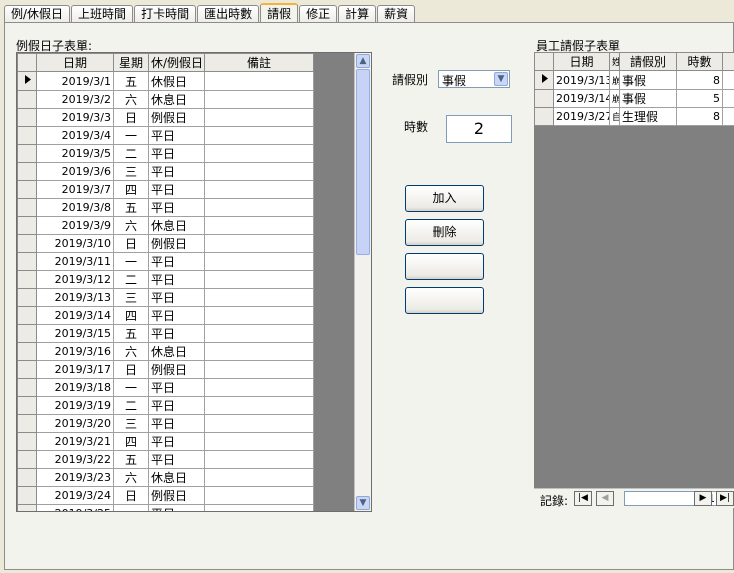 This screenshot has width=734, height=573. I want to click on last-record-icon: ▶|, so click(725, 498).